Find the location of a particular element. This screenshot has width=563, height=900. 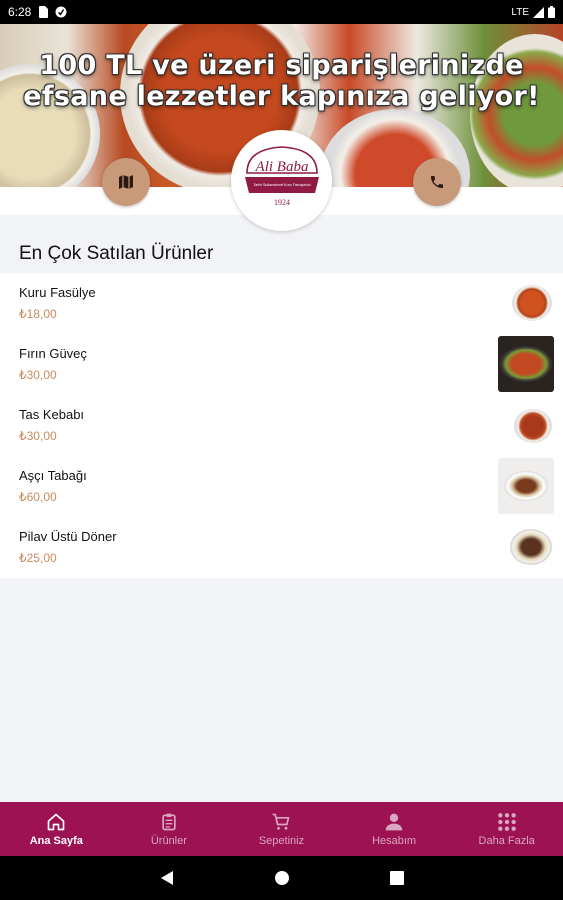

recents-icon is located at coordinates (396, 878).